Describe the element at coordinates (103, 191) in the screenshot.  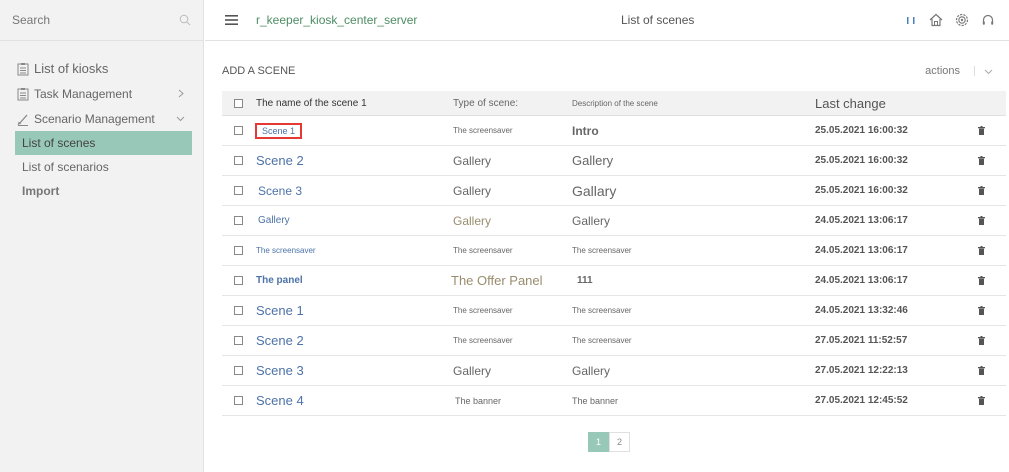
I see `sidebar-item-import: Import` at that location.